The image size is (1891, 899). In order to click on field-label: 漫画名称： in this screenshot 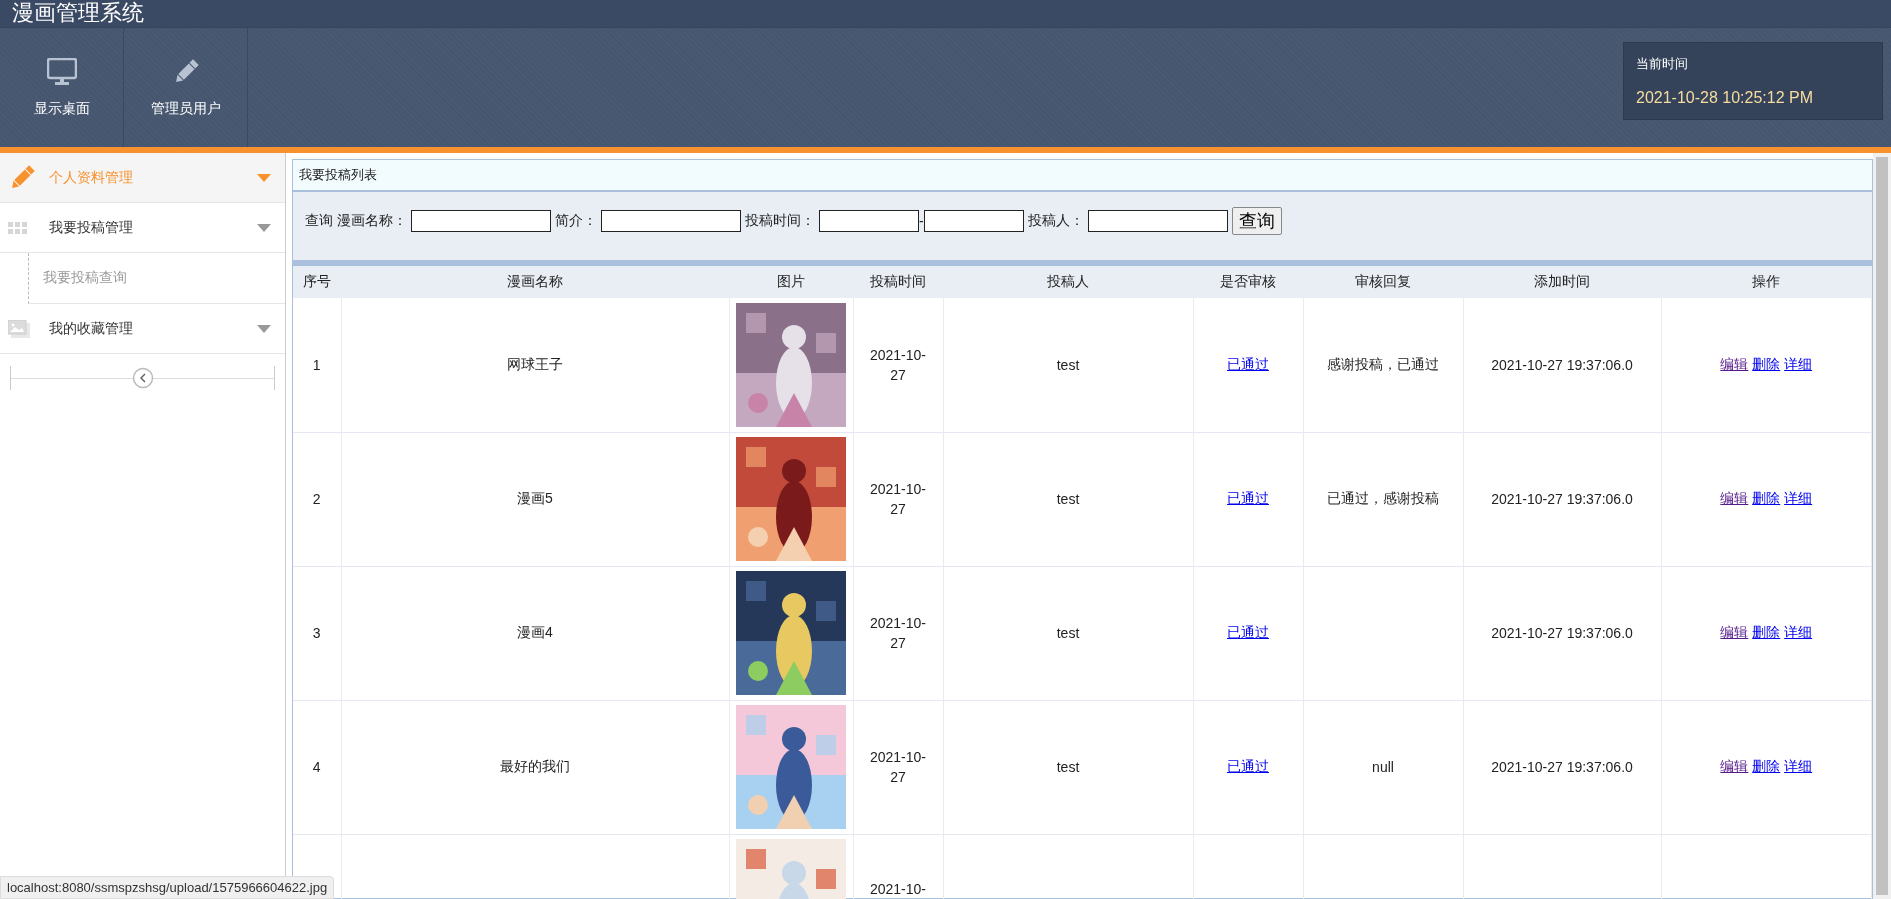, I will do `click(372, 221)`.